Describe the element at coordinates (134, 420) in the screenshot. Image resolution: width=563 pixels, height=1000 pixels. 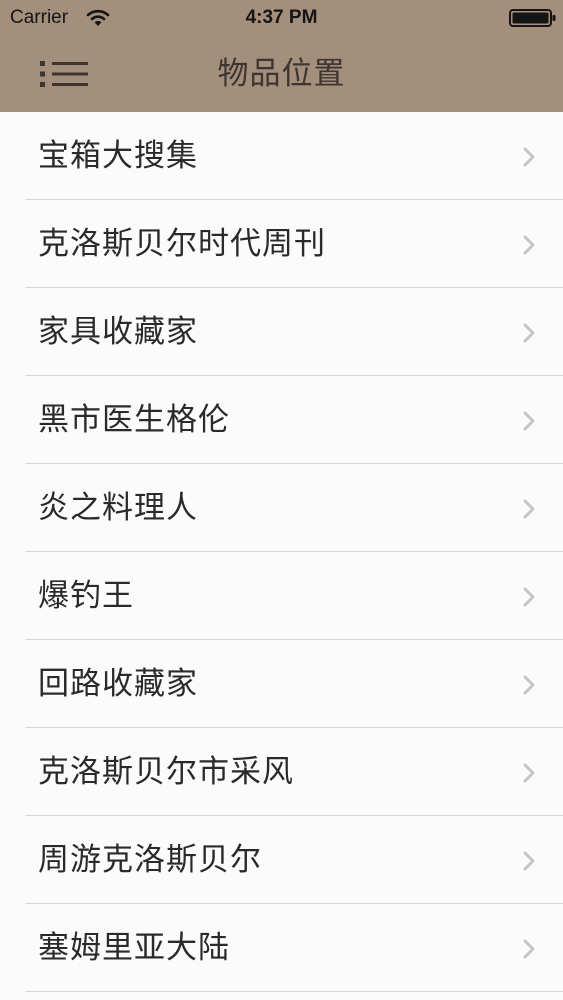
I see `list-item-label: 黑市医生格伦` at that location.